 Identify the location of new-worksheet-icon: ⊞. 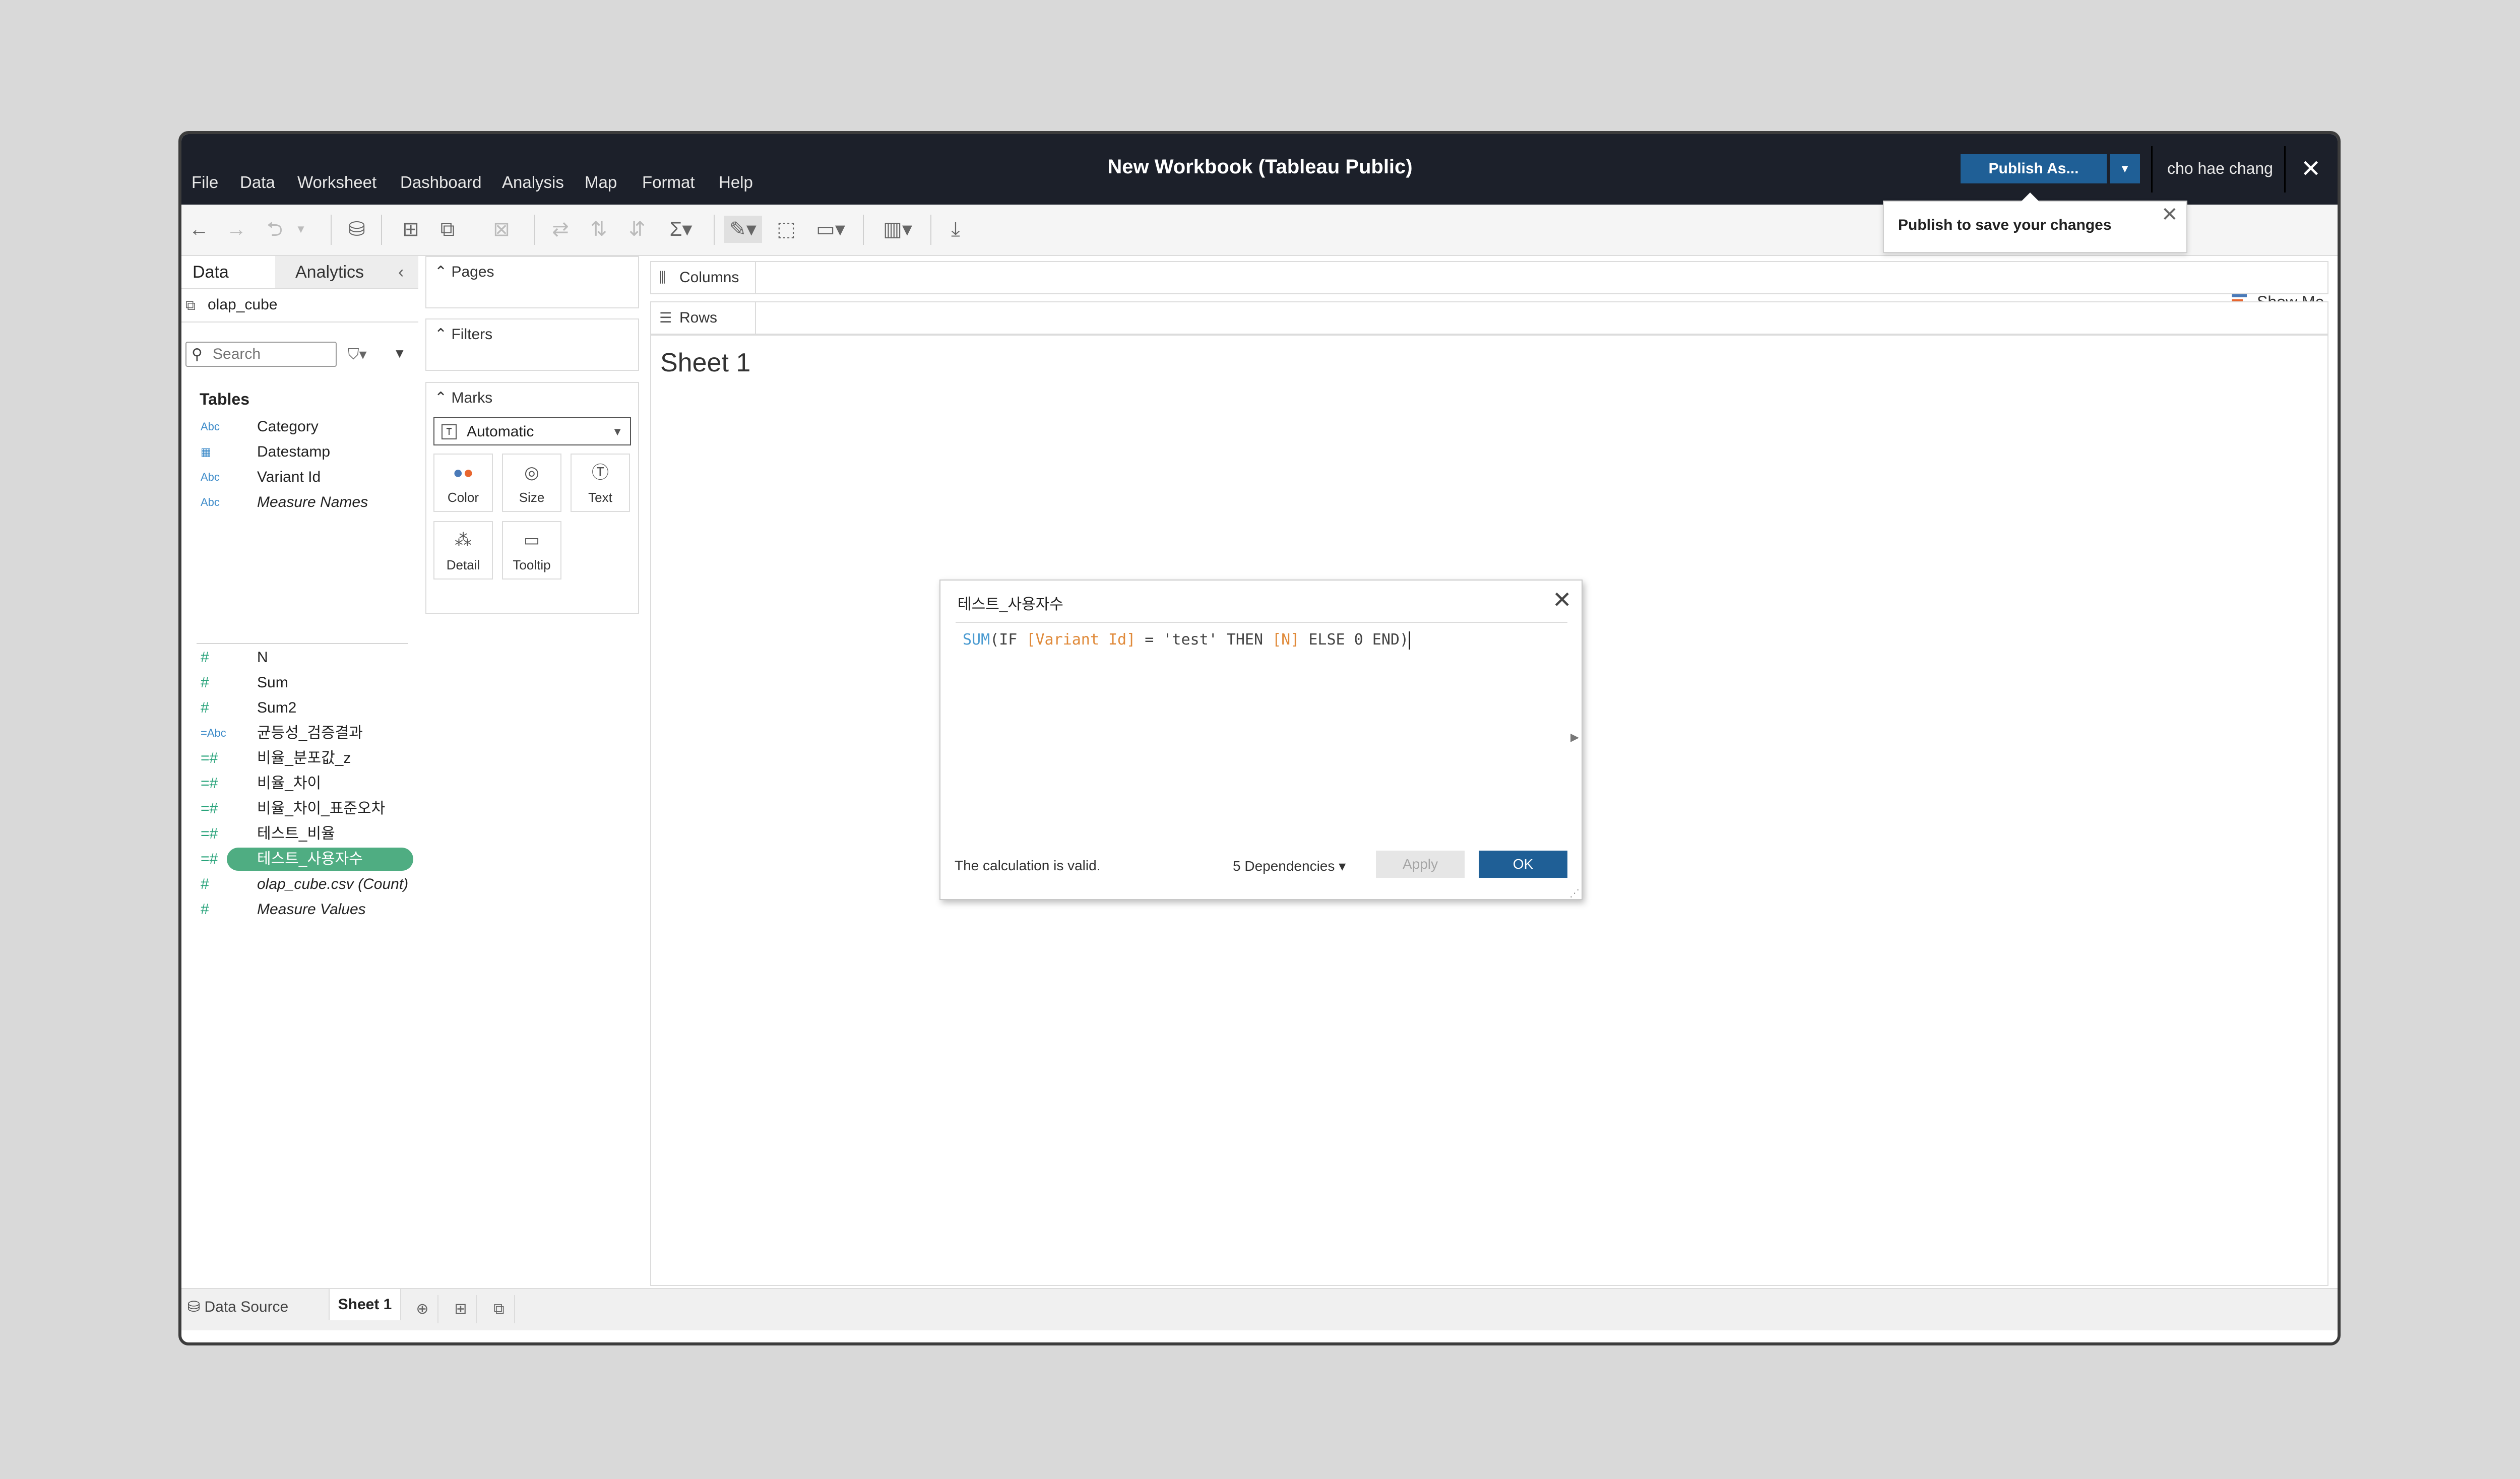
(410, 229).